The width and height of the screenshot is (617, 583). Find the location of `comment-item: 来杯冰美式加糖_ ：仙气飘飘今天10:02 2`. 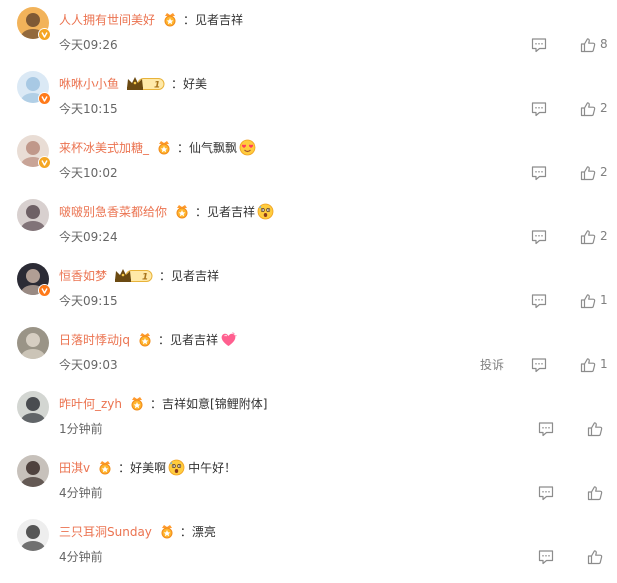

comment-item: 来杯冰美式加糖_ ：仙气飘飘今天10:02 2 is located at coordinates (308, 167).